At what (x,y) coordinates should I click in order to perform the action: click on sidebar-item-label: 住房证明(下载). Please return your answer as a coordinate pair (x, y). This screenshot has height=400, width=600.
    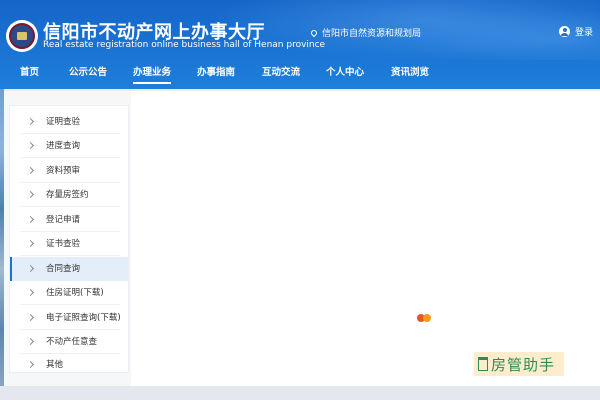
    Looking at the image, I should click on (75, 293).